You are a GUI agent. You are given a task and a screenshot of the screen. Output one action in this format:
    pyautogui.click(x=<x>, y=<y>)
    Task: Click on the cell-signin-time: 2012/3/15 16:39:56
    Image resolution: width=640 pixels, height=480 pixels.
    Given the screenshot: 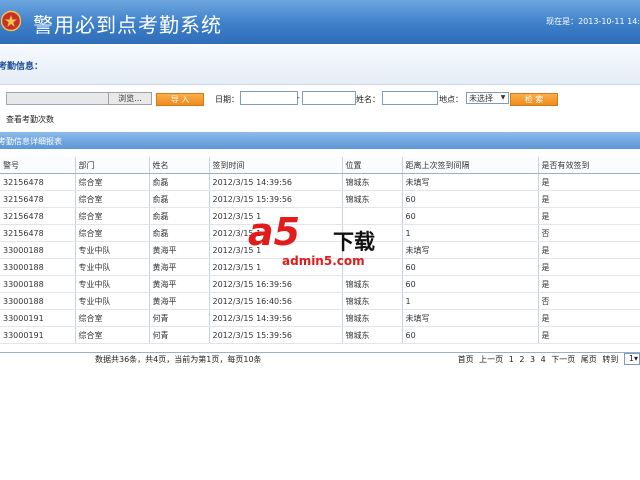 What is the action you would take?
    pyautogui.click(x=276, y=284)
    